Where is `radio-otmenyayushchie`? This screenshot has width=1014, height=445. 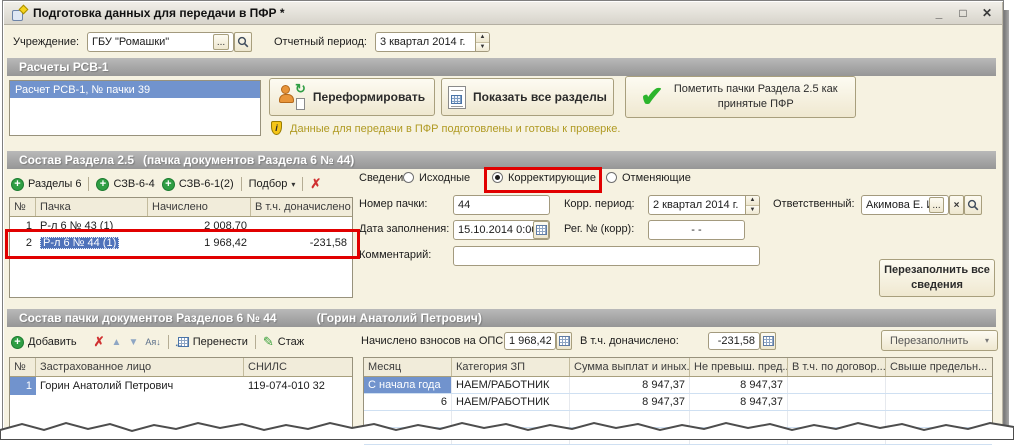
radio-otmenyayushchie is located at coordinates (611, 177).